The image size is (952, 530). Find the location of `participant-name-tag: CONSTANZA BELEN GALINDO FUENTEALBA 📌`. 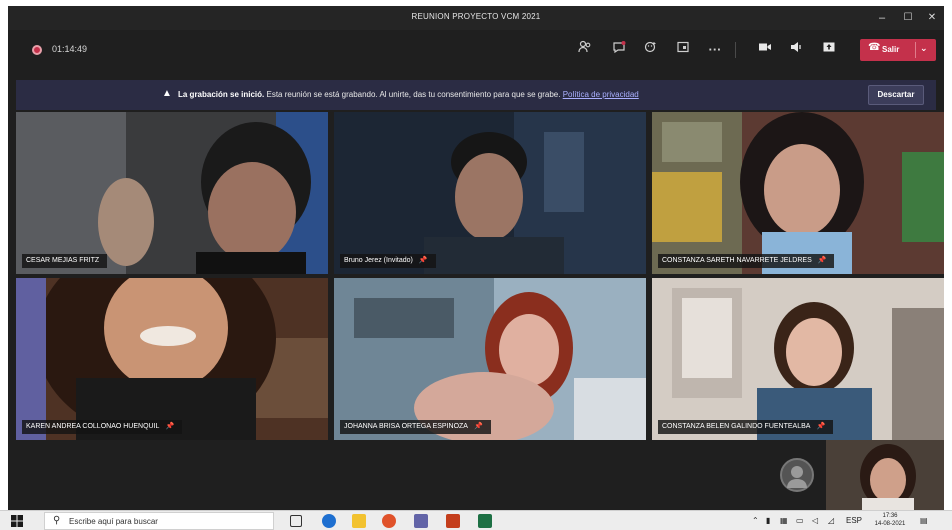

participant-name-tag: CONSTANZA BELEN GALINDO FUENTEALBA 📌 is located at coordinates (746, 427).